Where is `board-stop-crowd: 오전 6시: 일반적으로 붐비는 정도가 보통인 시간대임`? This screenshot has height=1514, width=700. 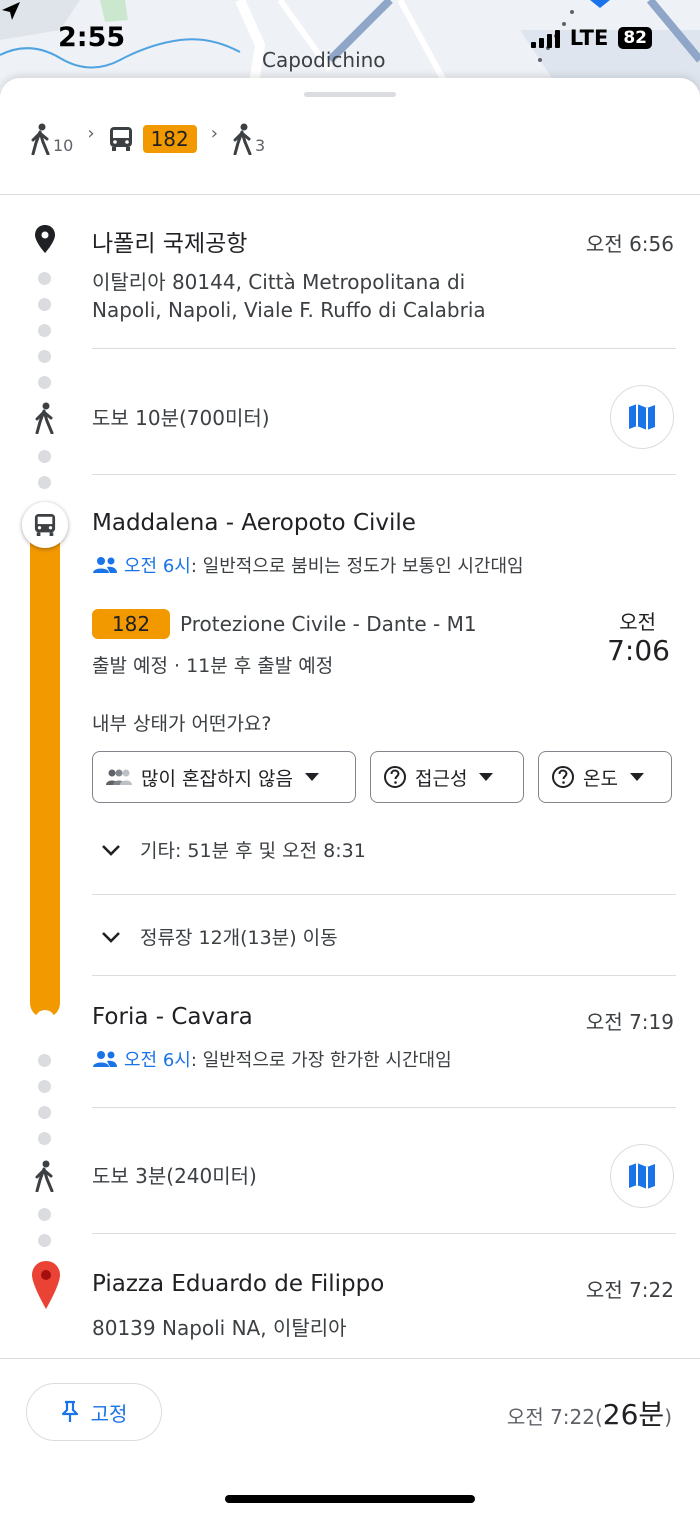
board-stop-crowd: 오전 6시: 일반적으로 붐비는 정도가 보통인 시간대임 is located at coordinates (308, 565).